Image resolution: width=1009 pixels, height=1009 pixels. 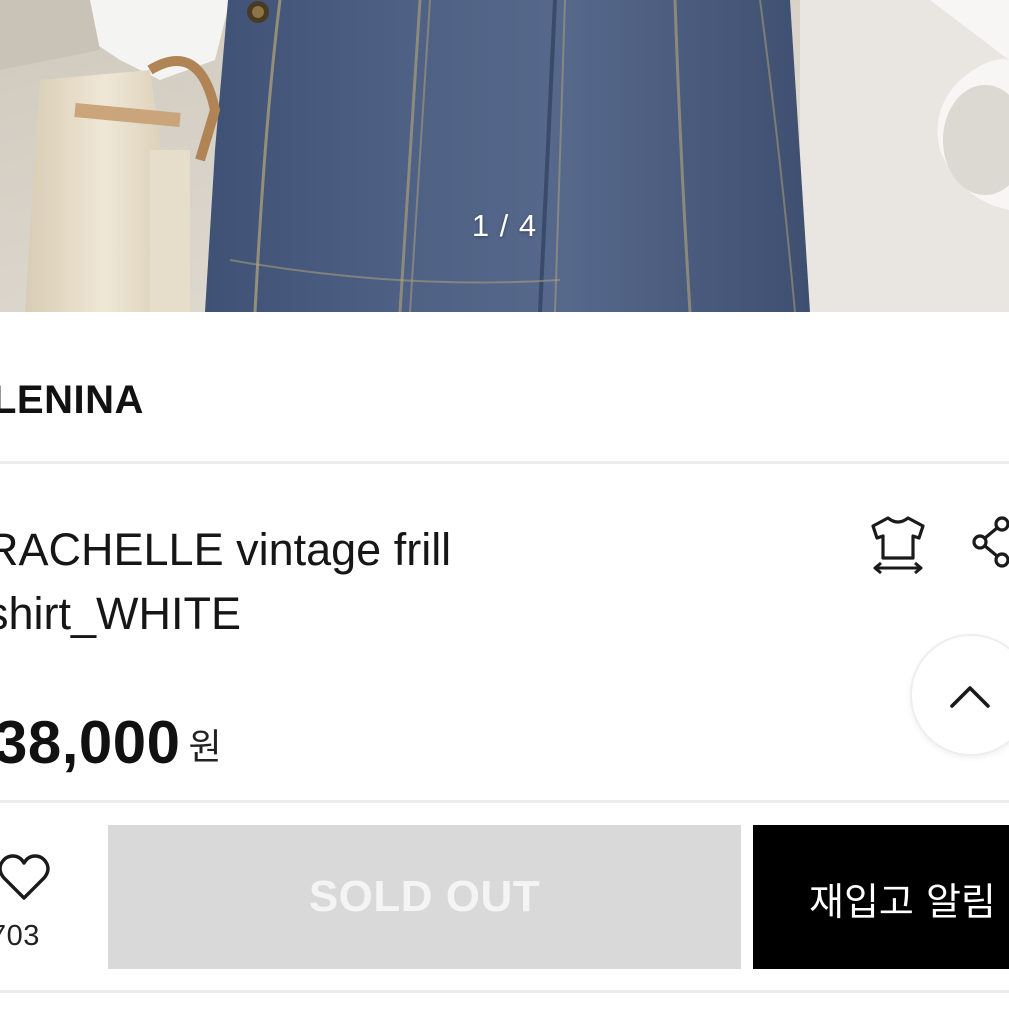 I want to click on price-row: 38,000 원, so click(x=111, y=742).